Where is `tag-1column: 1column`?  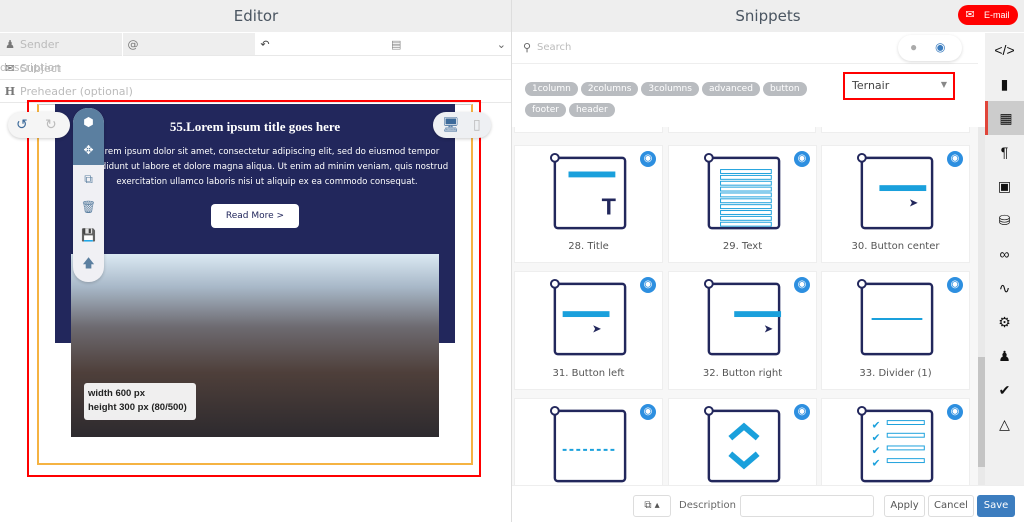
tag-1column: 1column is located at coordinates (551, 89).